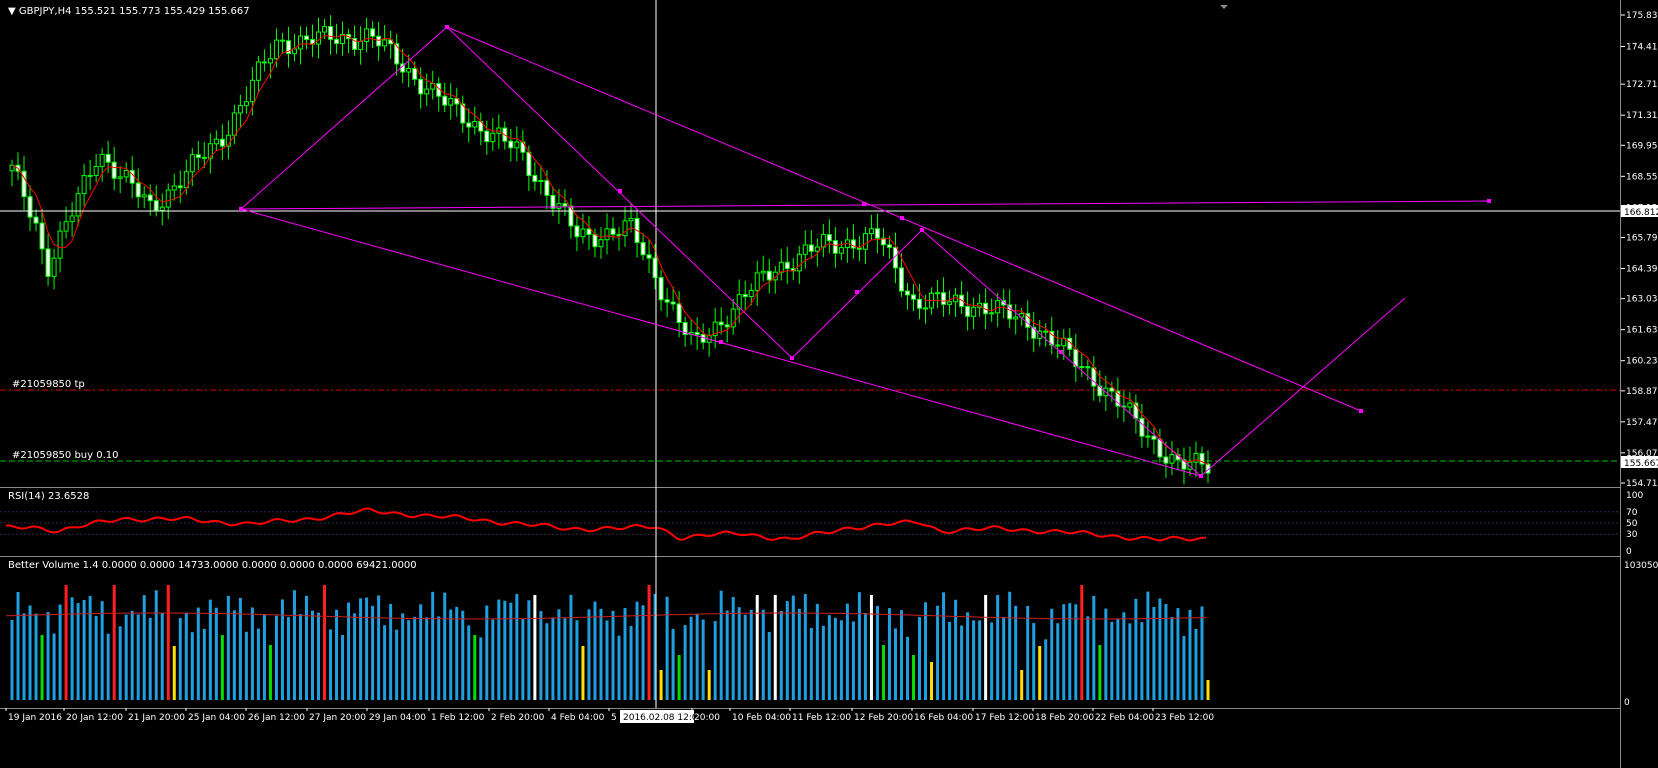  Describe the element at coordinates (883, 718) in the screenshot. I see `time-tick-label: 12 Feb 20:00` at that location.